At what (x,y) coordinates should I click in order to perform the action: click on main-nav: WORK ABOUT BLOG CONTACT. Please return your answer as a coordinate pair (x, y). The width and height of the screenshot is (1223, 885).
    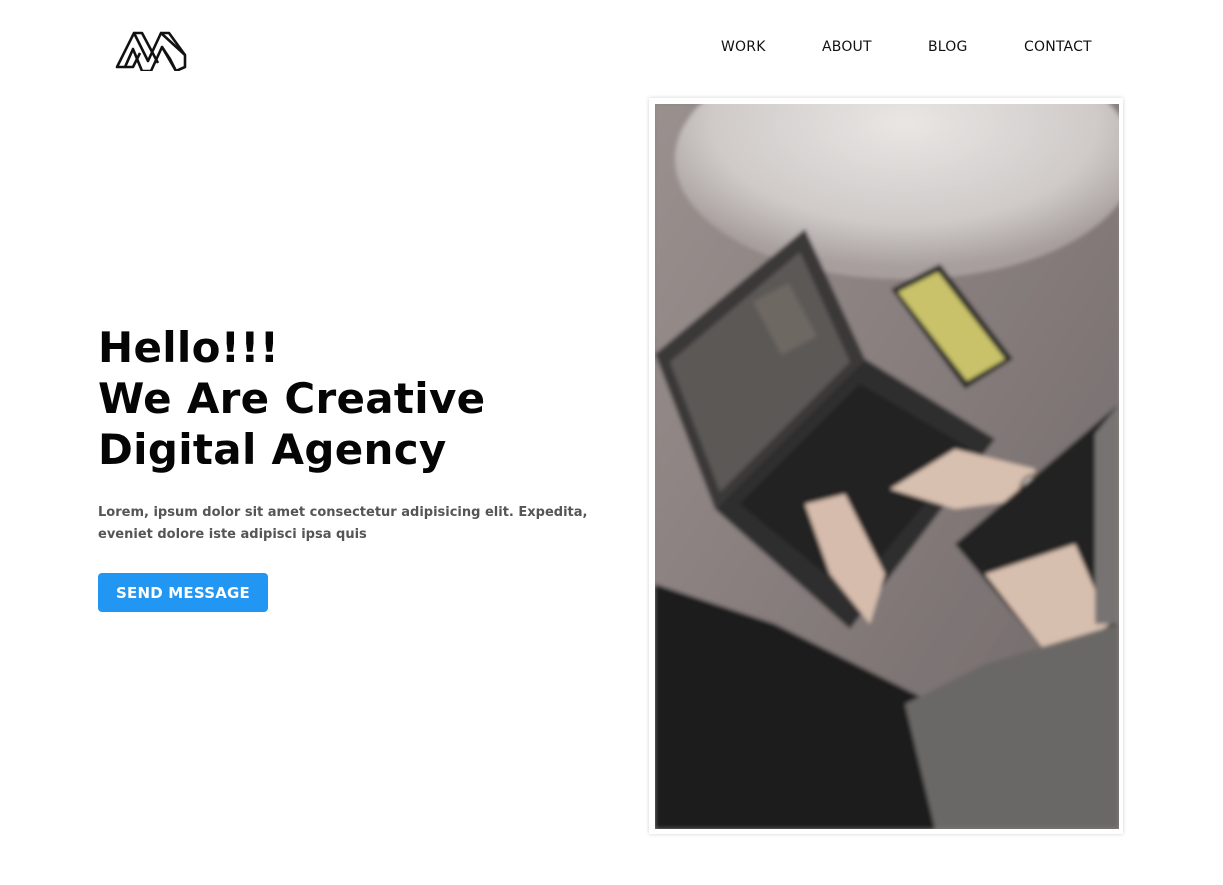
    Looking at the image, I should click on (611, 49).